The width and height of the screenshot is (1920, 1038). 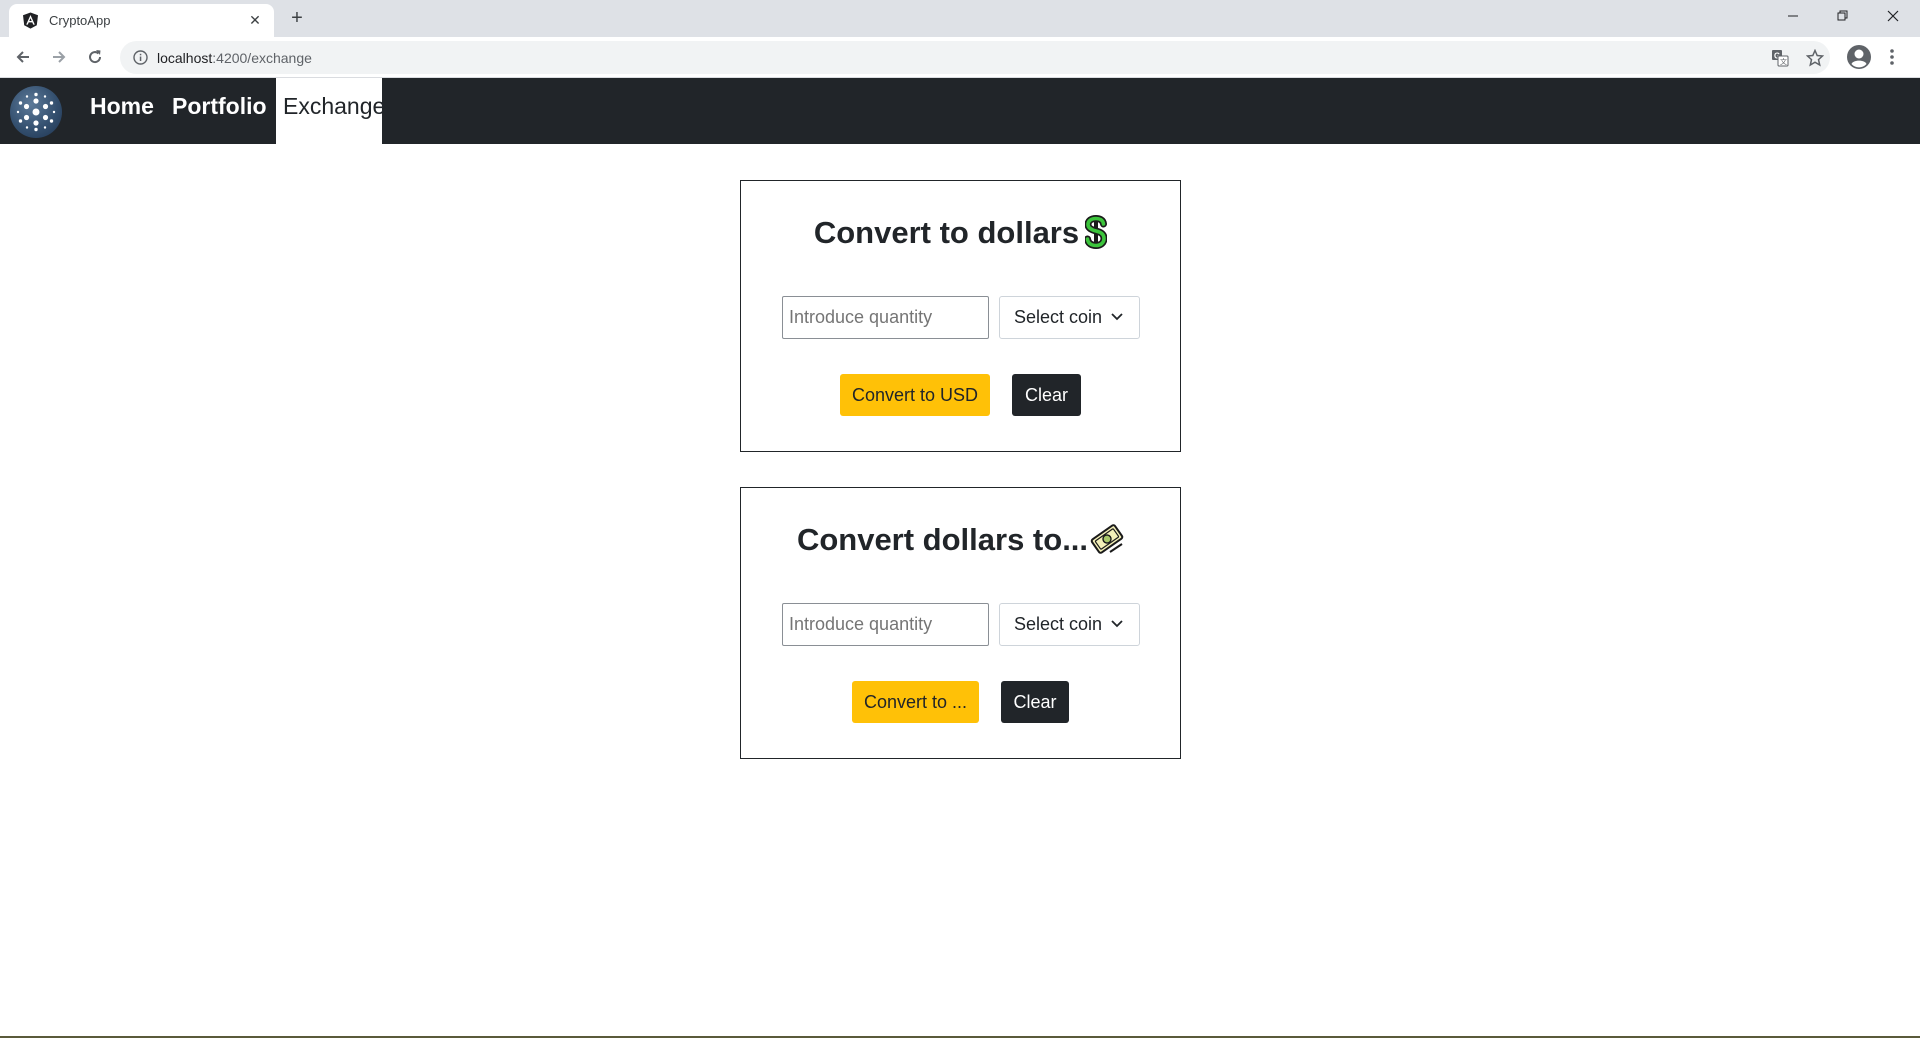 I want to click on card-title-text: Convert to dollars, so click(x=946, y=232).